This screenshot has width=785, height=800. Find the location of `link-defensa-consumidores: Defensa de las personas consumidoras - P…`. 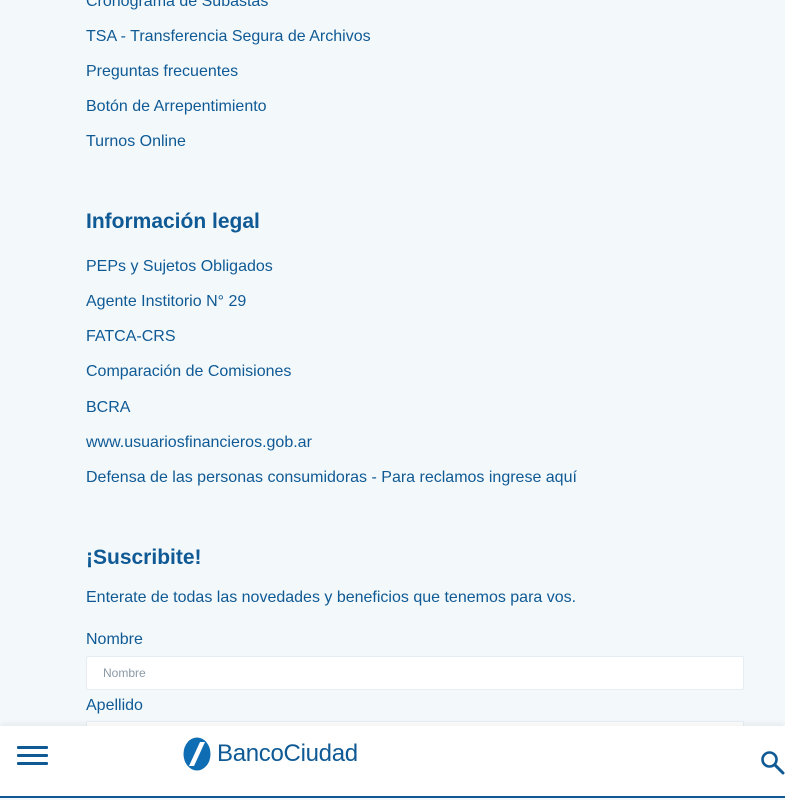

link-defensa-consumidores: Defensa de las personas consumidoras - P… is located at coordinates (331, 478).